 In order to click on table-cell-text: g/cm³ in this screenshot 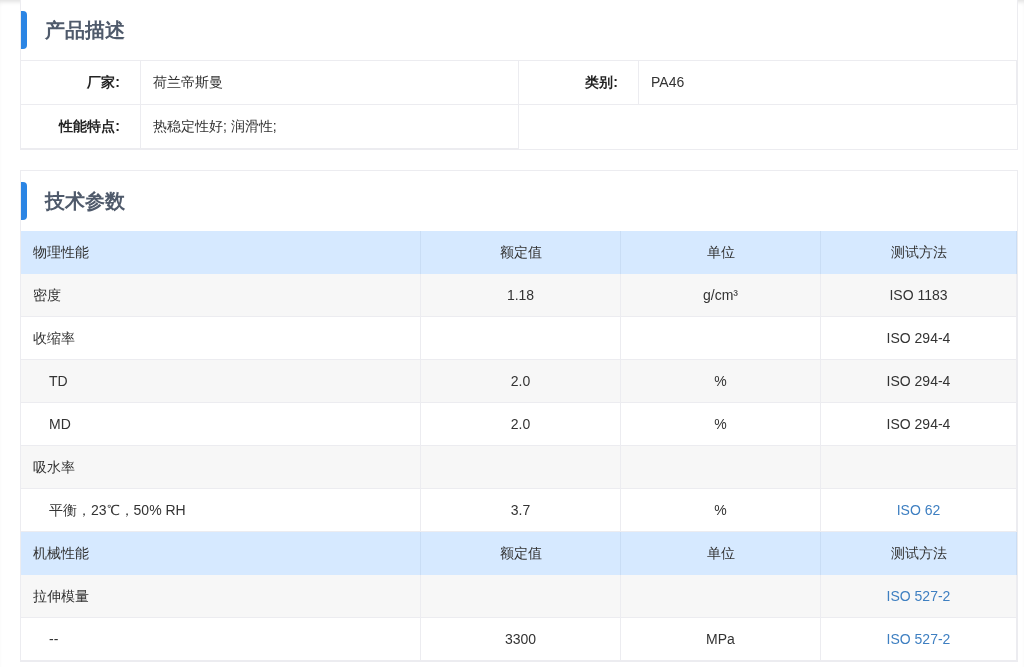, I will do `click(720, 295)`.